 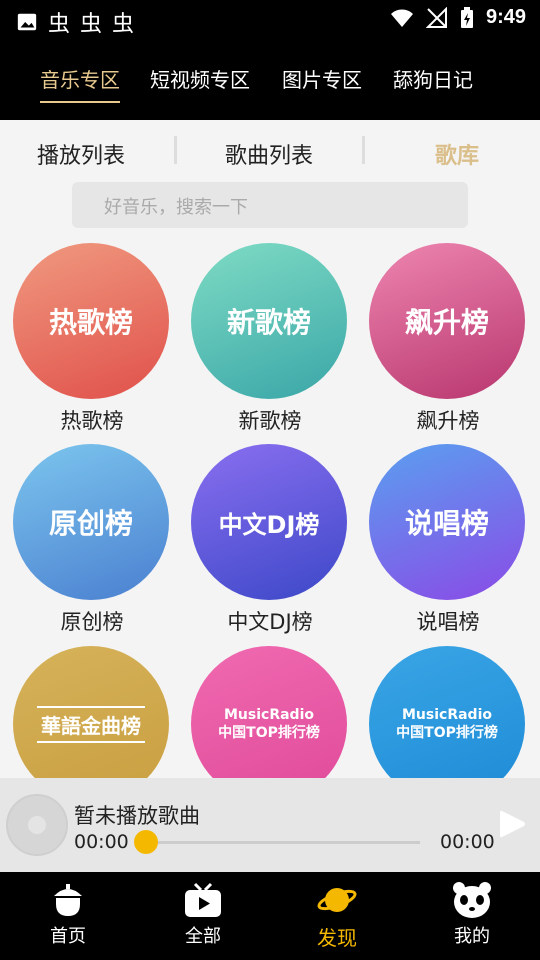 What do you see at coordinates (448, 421) in the screenshot?
I see `chart-label: 飙升榜` at bounding box center [448, 421].